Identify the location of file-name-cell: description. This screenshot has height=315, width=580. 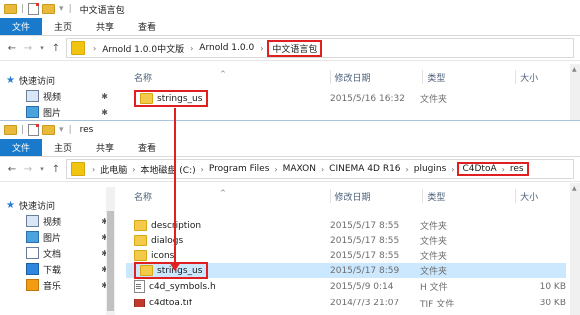
(228, 225).